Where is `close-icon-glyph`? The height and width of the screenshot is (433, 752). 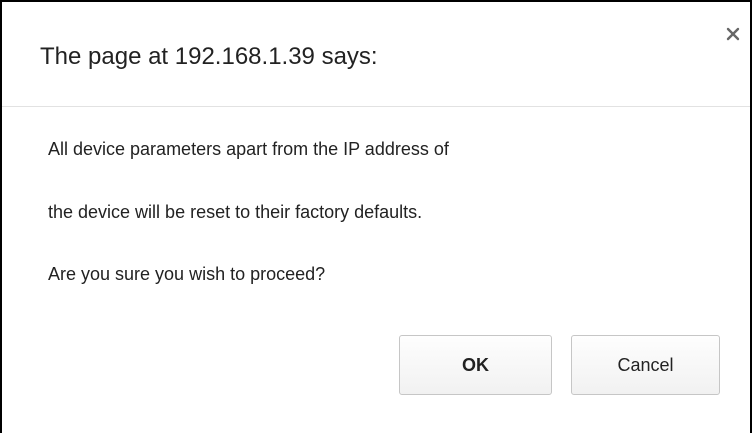 close-icon-glyph is located at coordinates (733, 34).